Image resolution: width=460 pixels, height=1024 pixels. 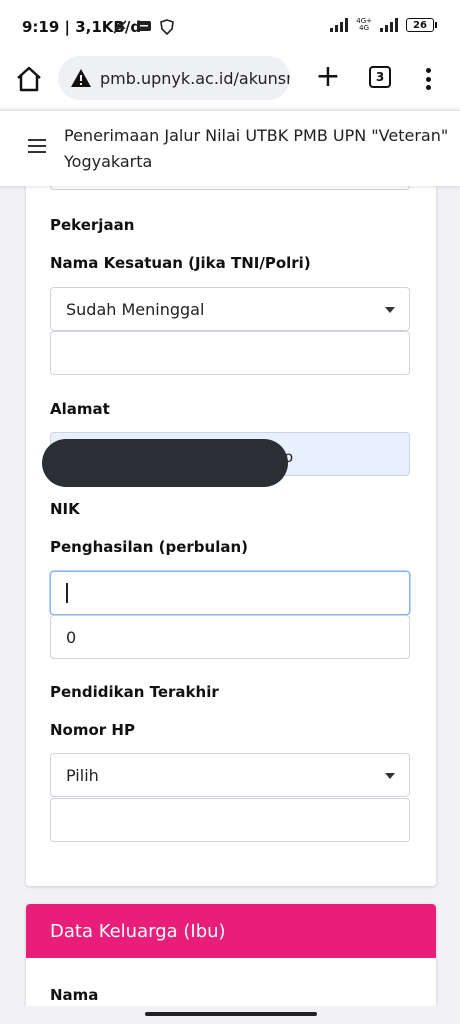 I want to click on plus-icon: +, so click(x=328, y=76).